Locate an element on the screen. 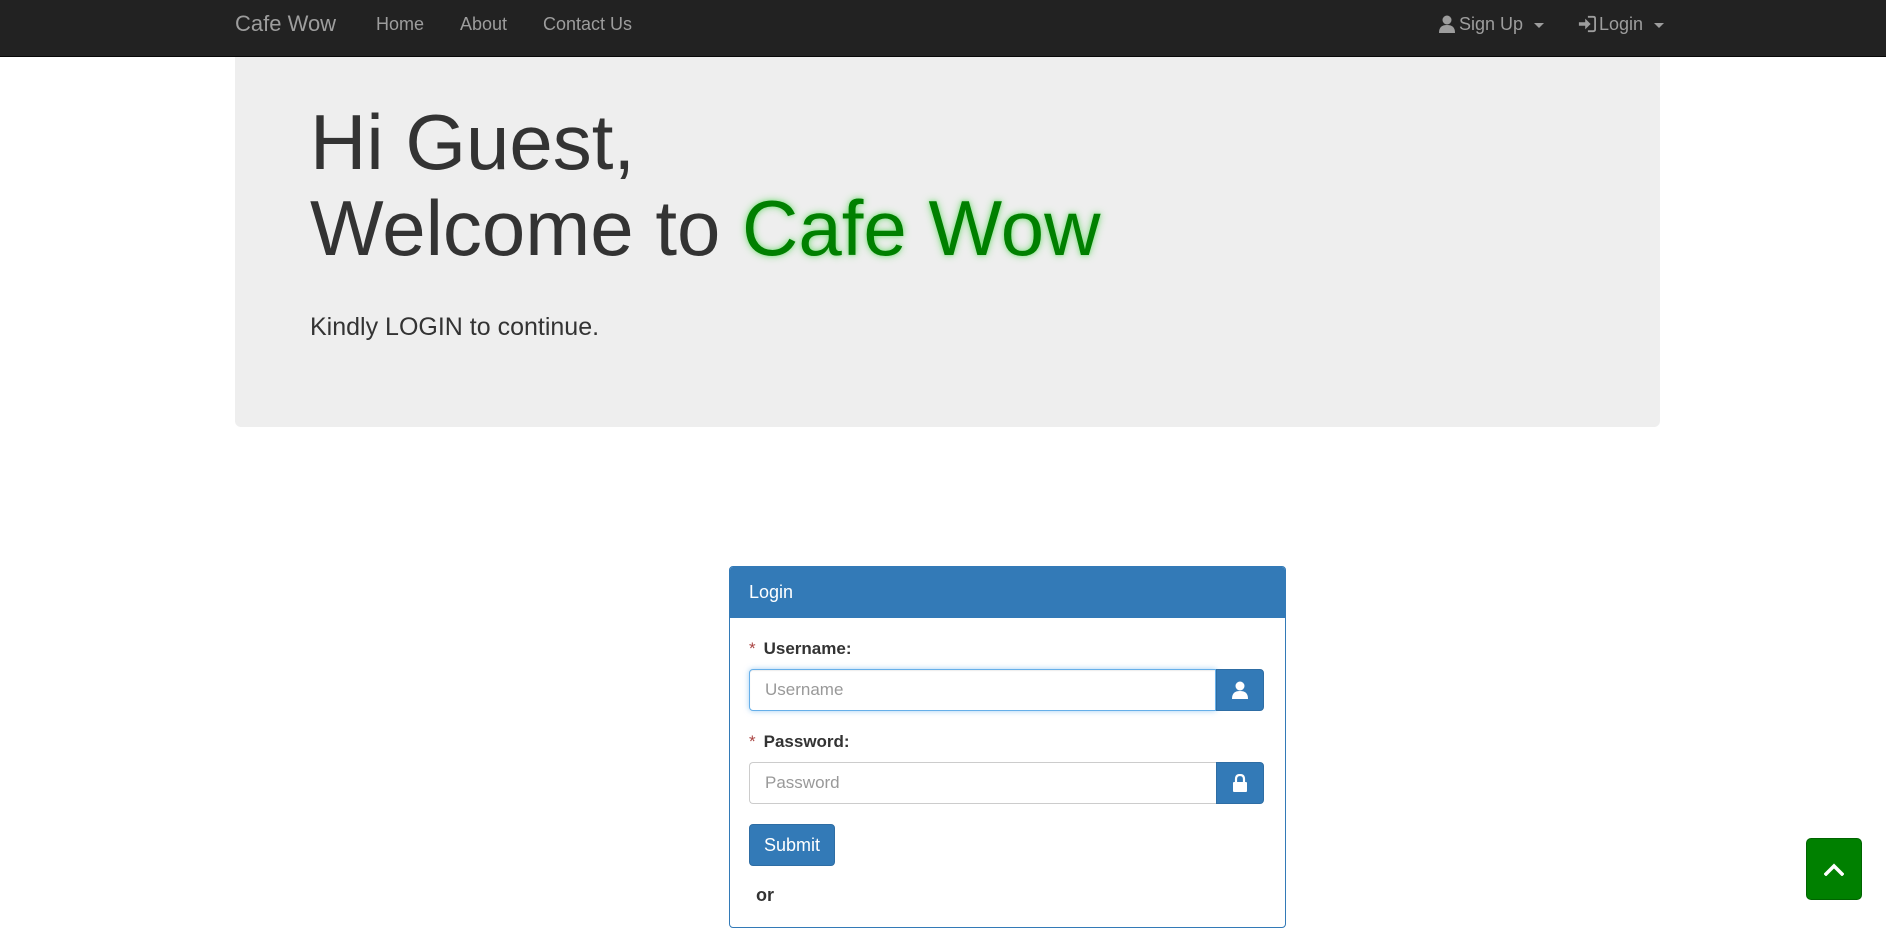 This screenshot has height=928, width=1886. password-label: * Password: is located at coordinates (799, 742).